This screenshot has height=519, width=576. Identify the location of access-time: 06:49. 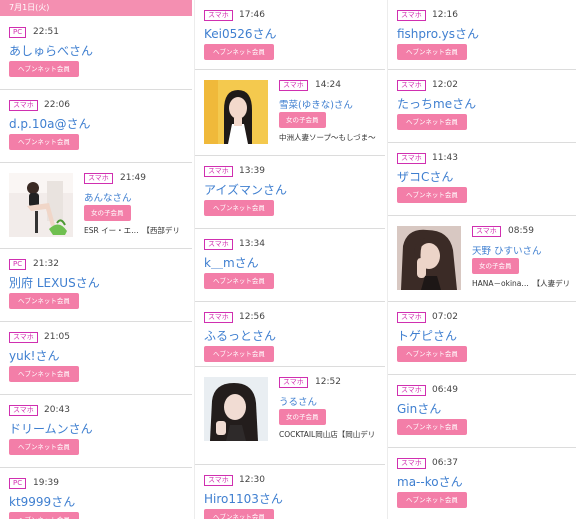
(445, 390).